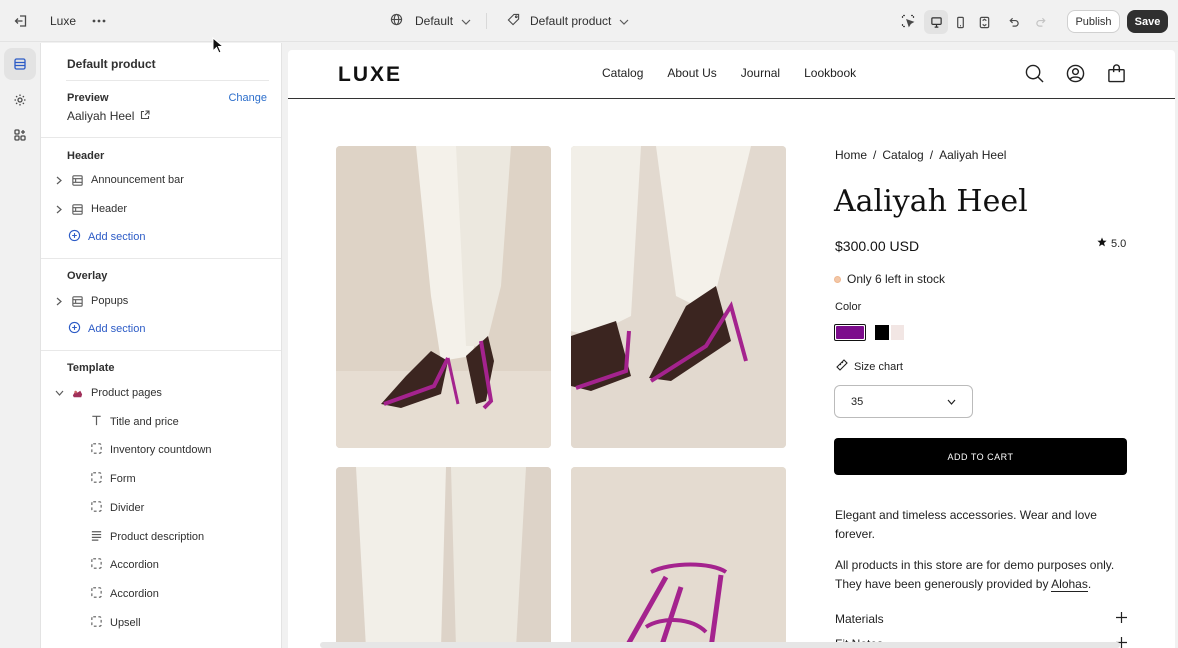 The width and height of the screenshot is (1178, 648). What do you see at coordinates (908, 21) in the screenshot?
I see `inspector-icon` at bounding box center [908, 21].